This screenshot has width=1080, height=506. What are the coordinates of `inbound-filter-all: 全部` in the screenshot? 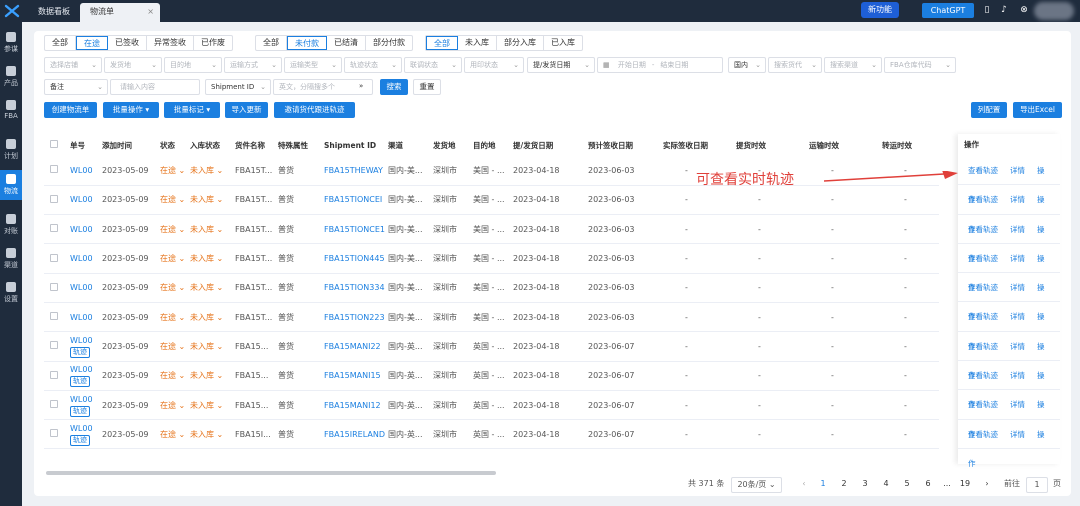 It's located at (442, 43).